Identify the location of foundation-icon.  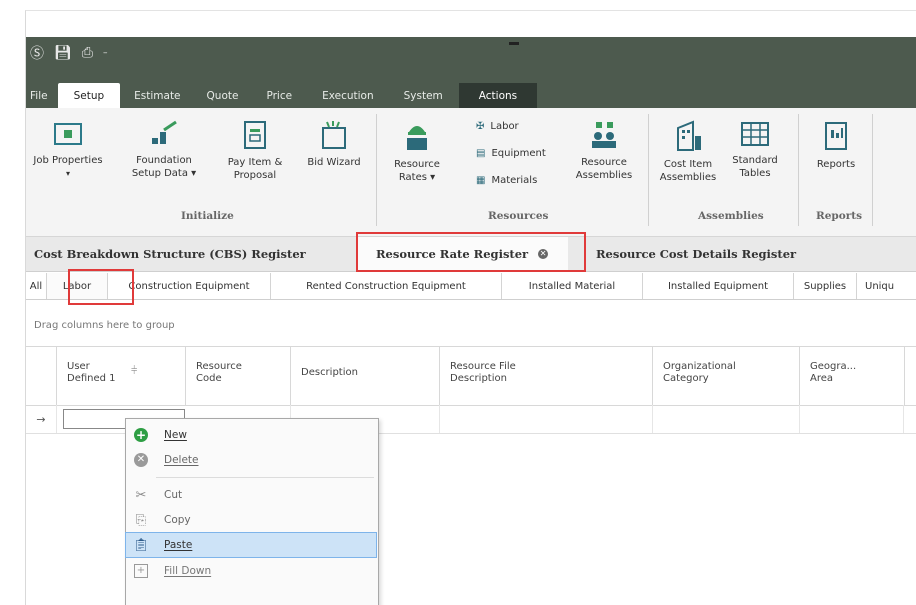
(164, 132).